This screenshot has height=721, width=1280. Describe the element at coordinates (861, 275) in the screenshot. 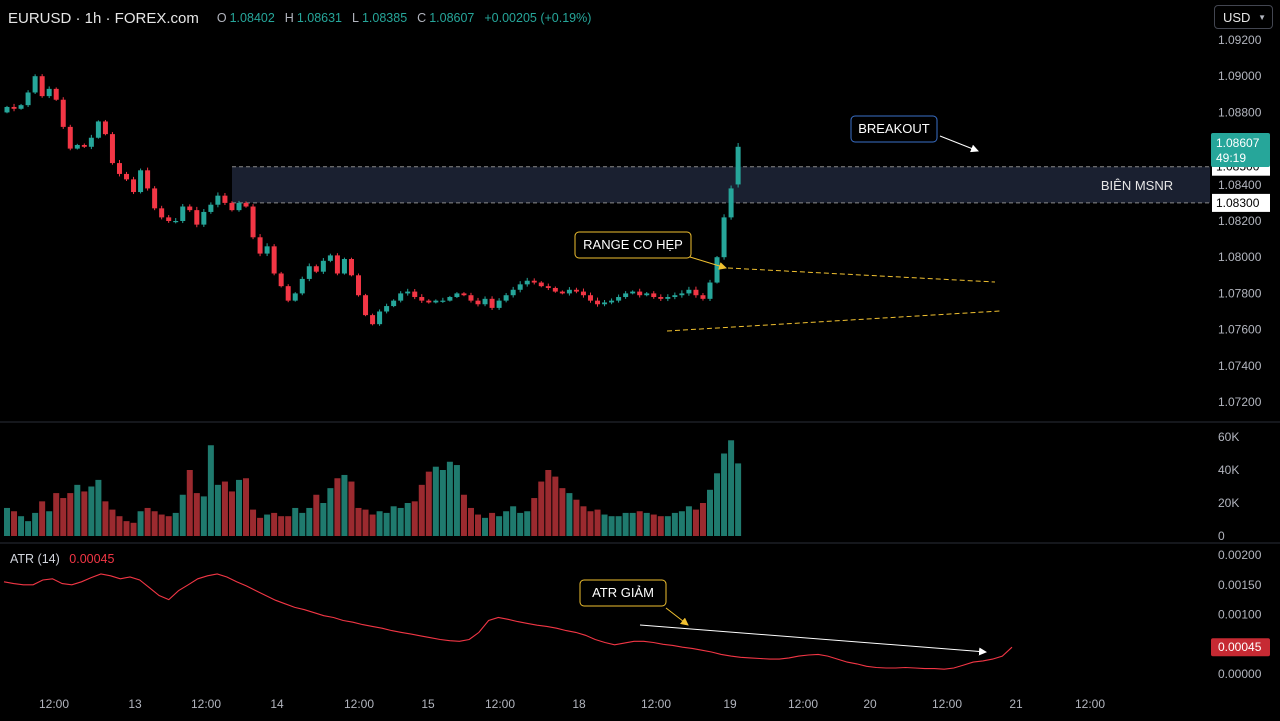

I see `triangle-upper-line` at that location.